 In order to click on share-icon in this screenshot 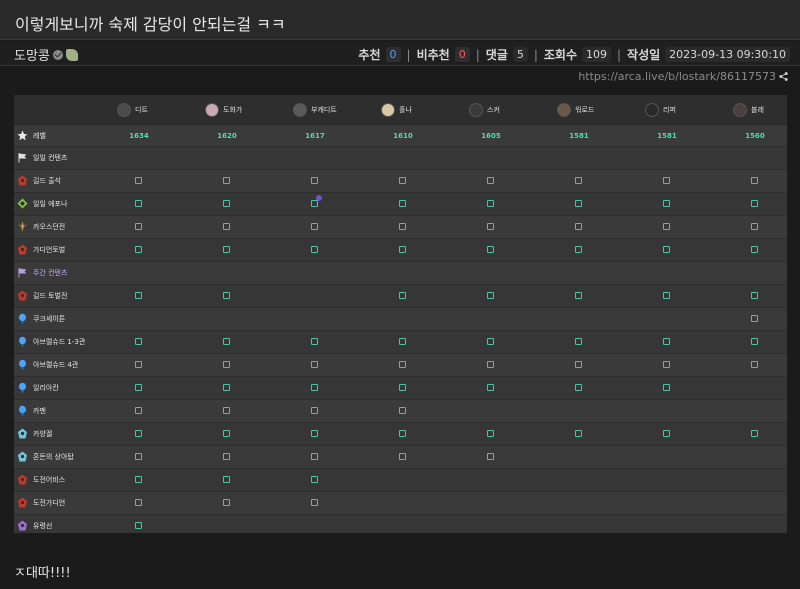, I will do `click(783, 76)`.